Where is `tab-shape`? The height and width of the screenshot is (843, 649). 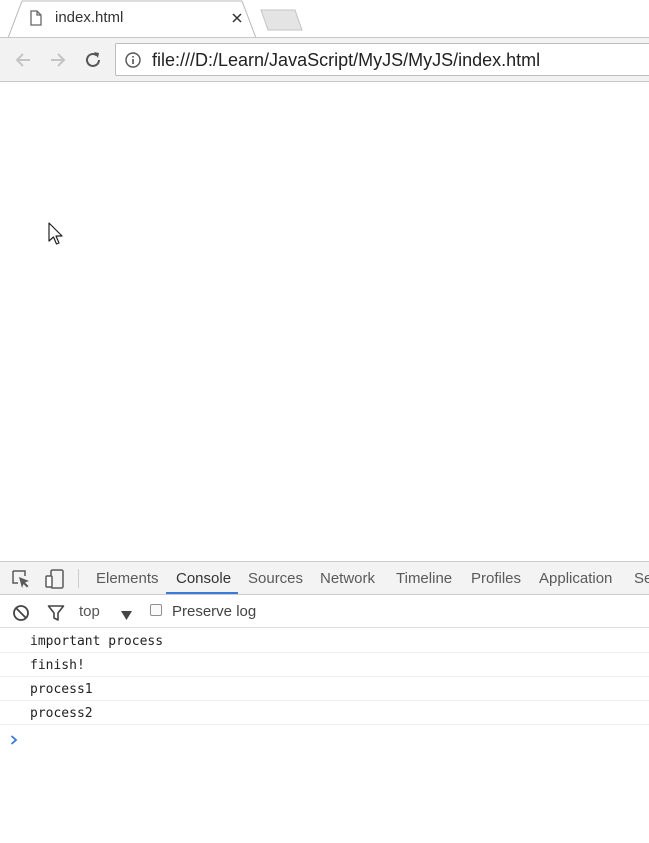
tab-shape is located at coordinates (132, 19).